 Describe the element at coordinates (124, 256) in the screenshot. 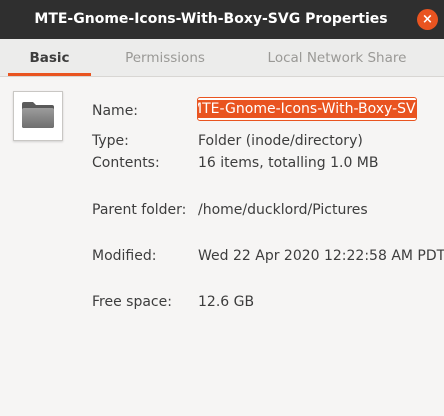

I see `modified-label: Modified:` at that location.